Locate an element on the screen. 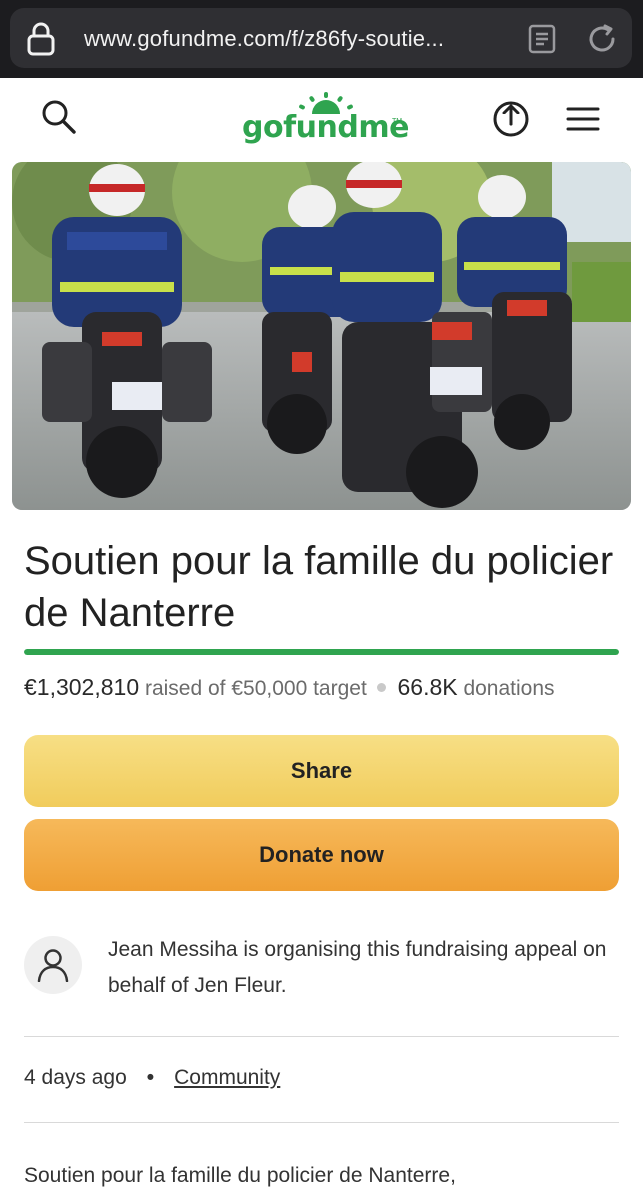 The image size is (643, 1200). category-link: Community is located at coordinates (227, 1077).